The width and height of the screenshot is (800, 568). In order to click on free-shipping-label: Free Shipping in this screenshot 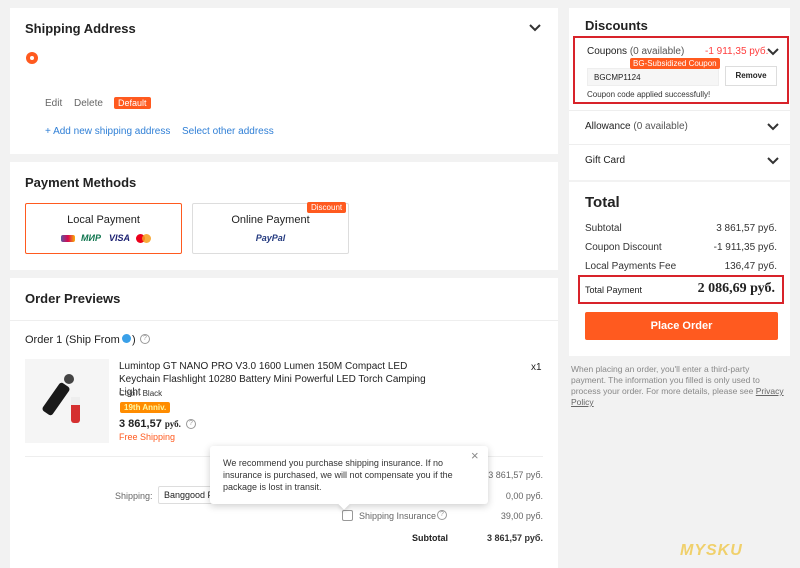, I will do `click(147, 437)`.